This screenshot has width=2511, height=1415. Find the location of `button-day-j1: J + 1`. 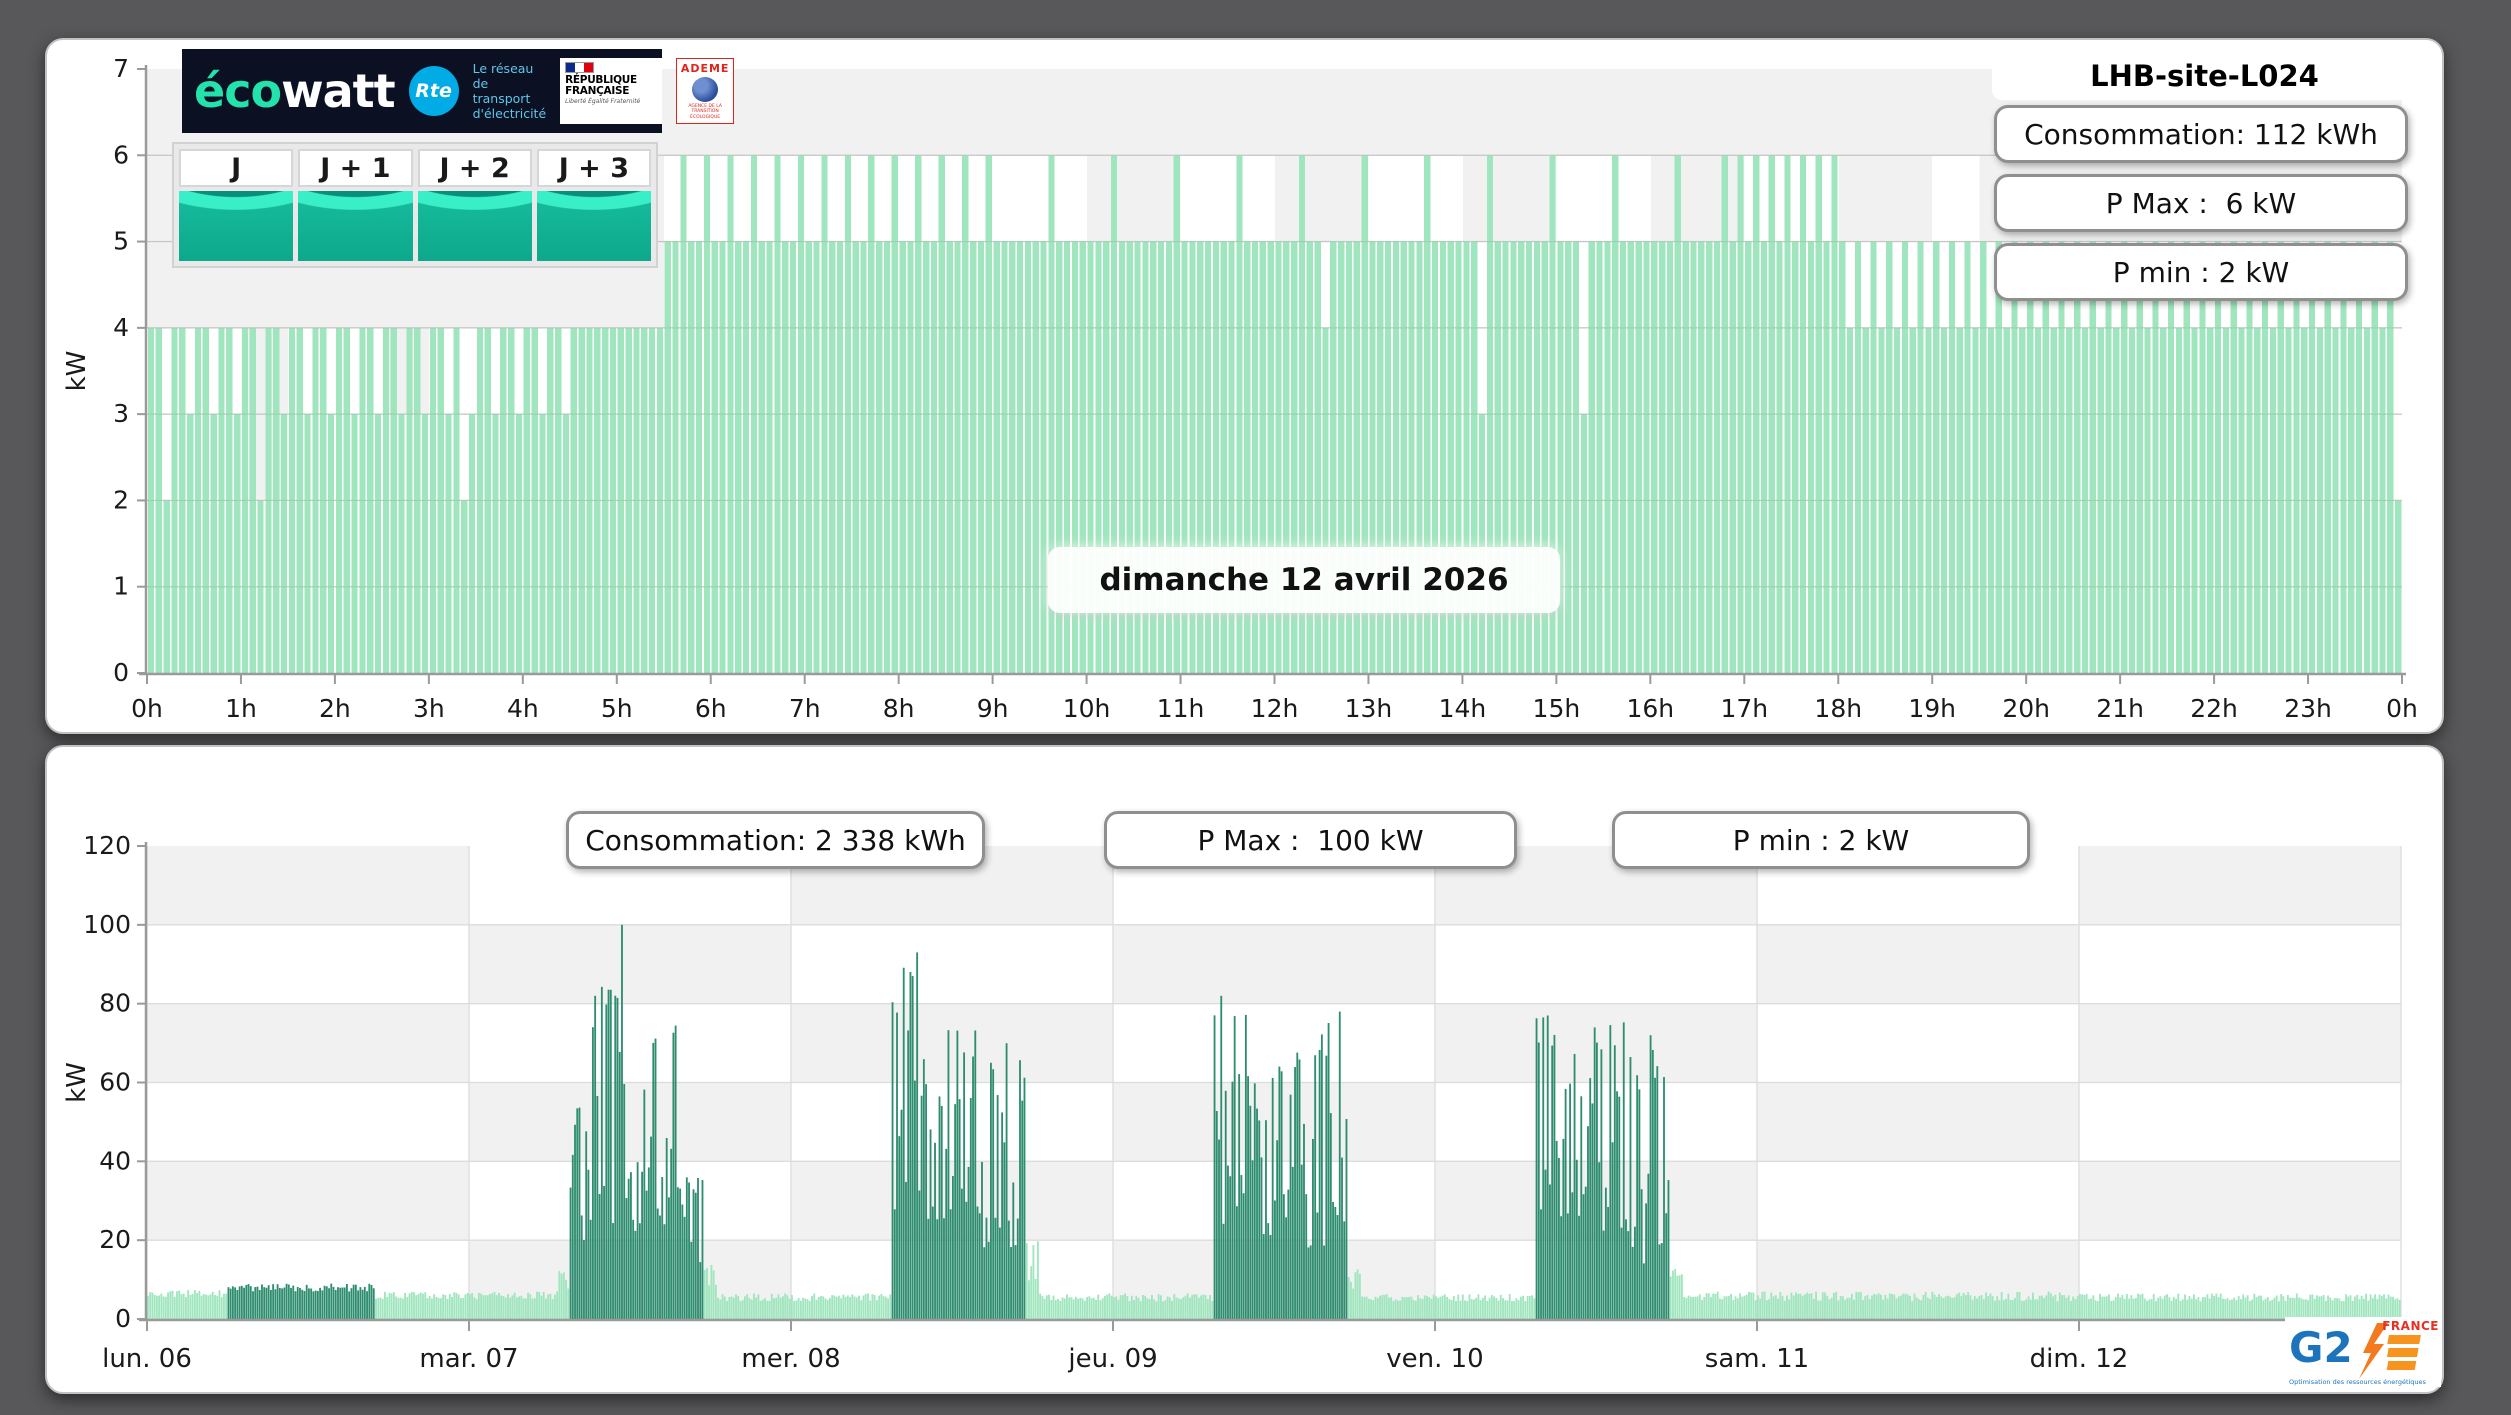

button-day-j1: J + 1 is located at coordinates (355, 205).